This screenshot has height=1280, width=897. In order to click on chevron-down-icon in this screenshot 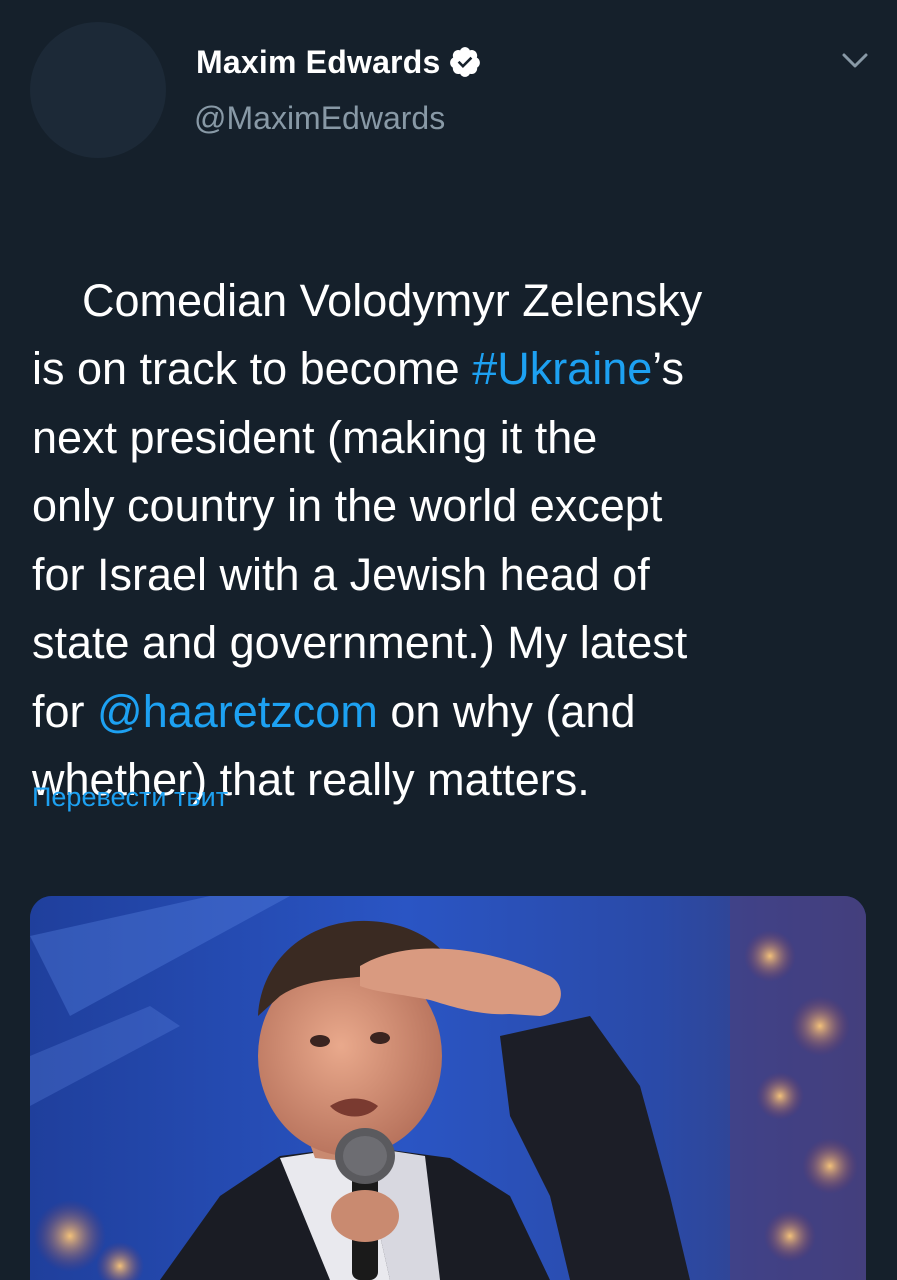, I will do `click(855, 60)`.